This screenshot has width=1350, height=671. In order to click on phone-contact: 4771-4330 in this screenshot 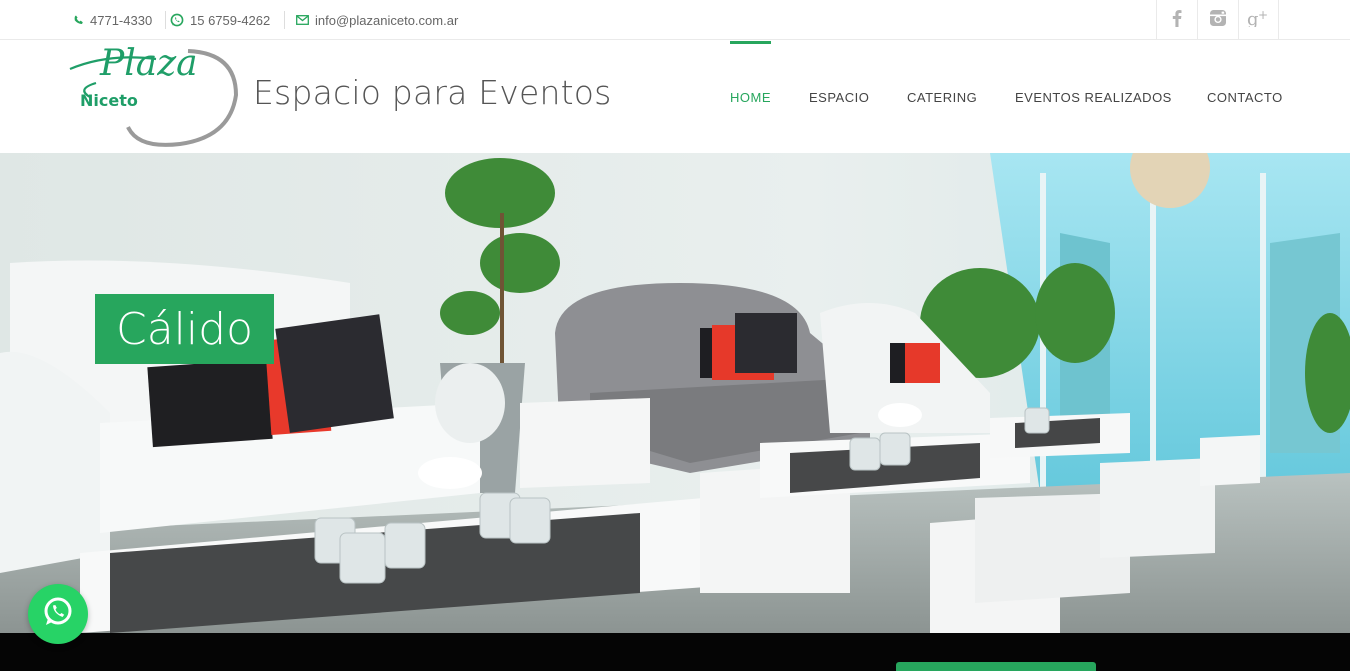, I will do `click(113, 20)`.